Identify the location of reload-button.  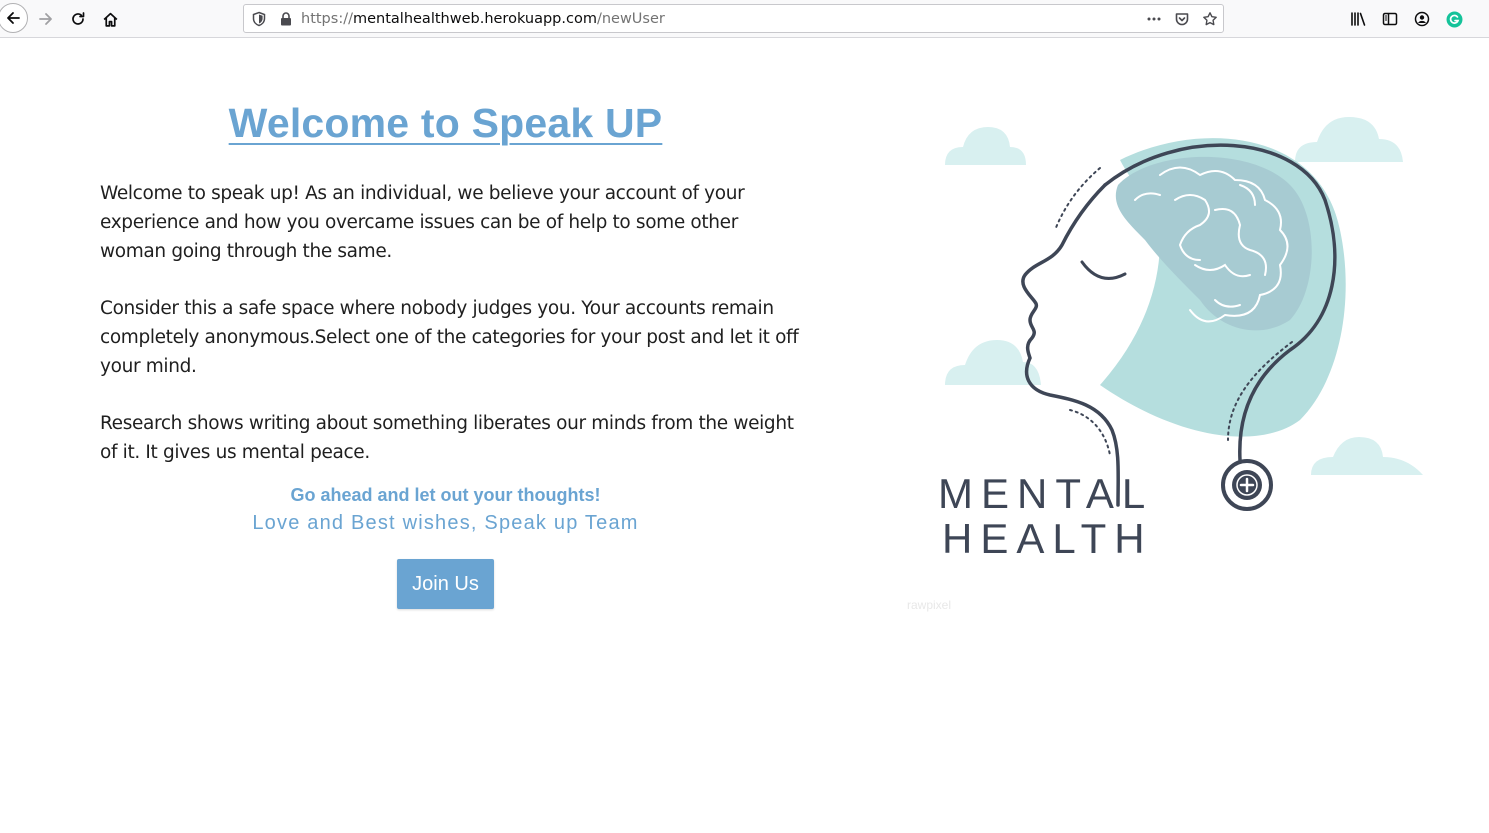
(78, 19).